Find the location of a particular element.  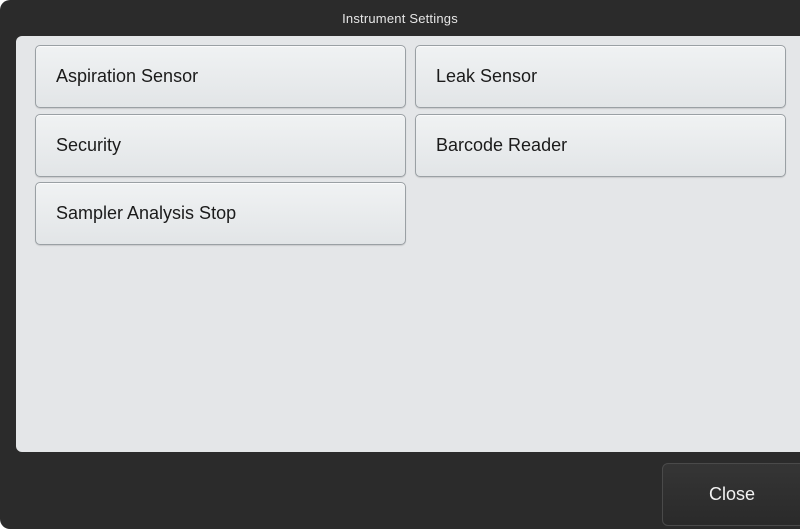

dialog-footer: Close is located at coordinates (400, 490).